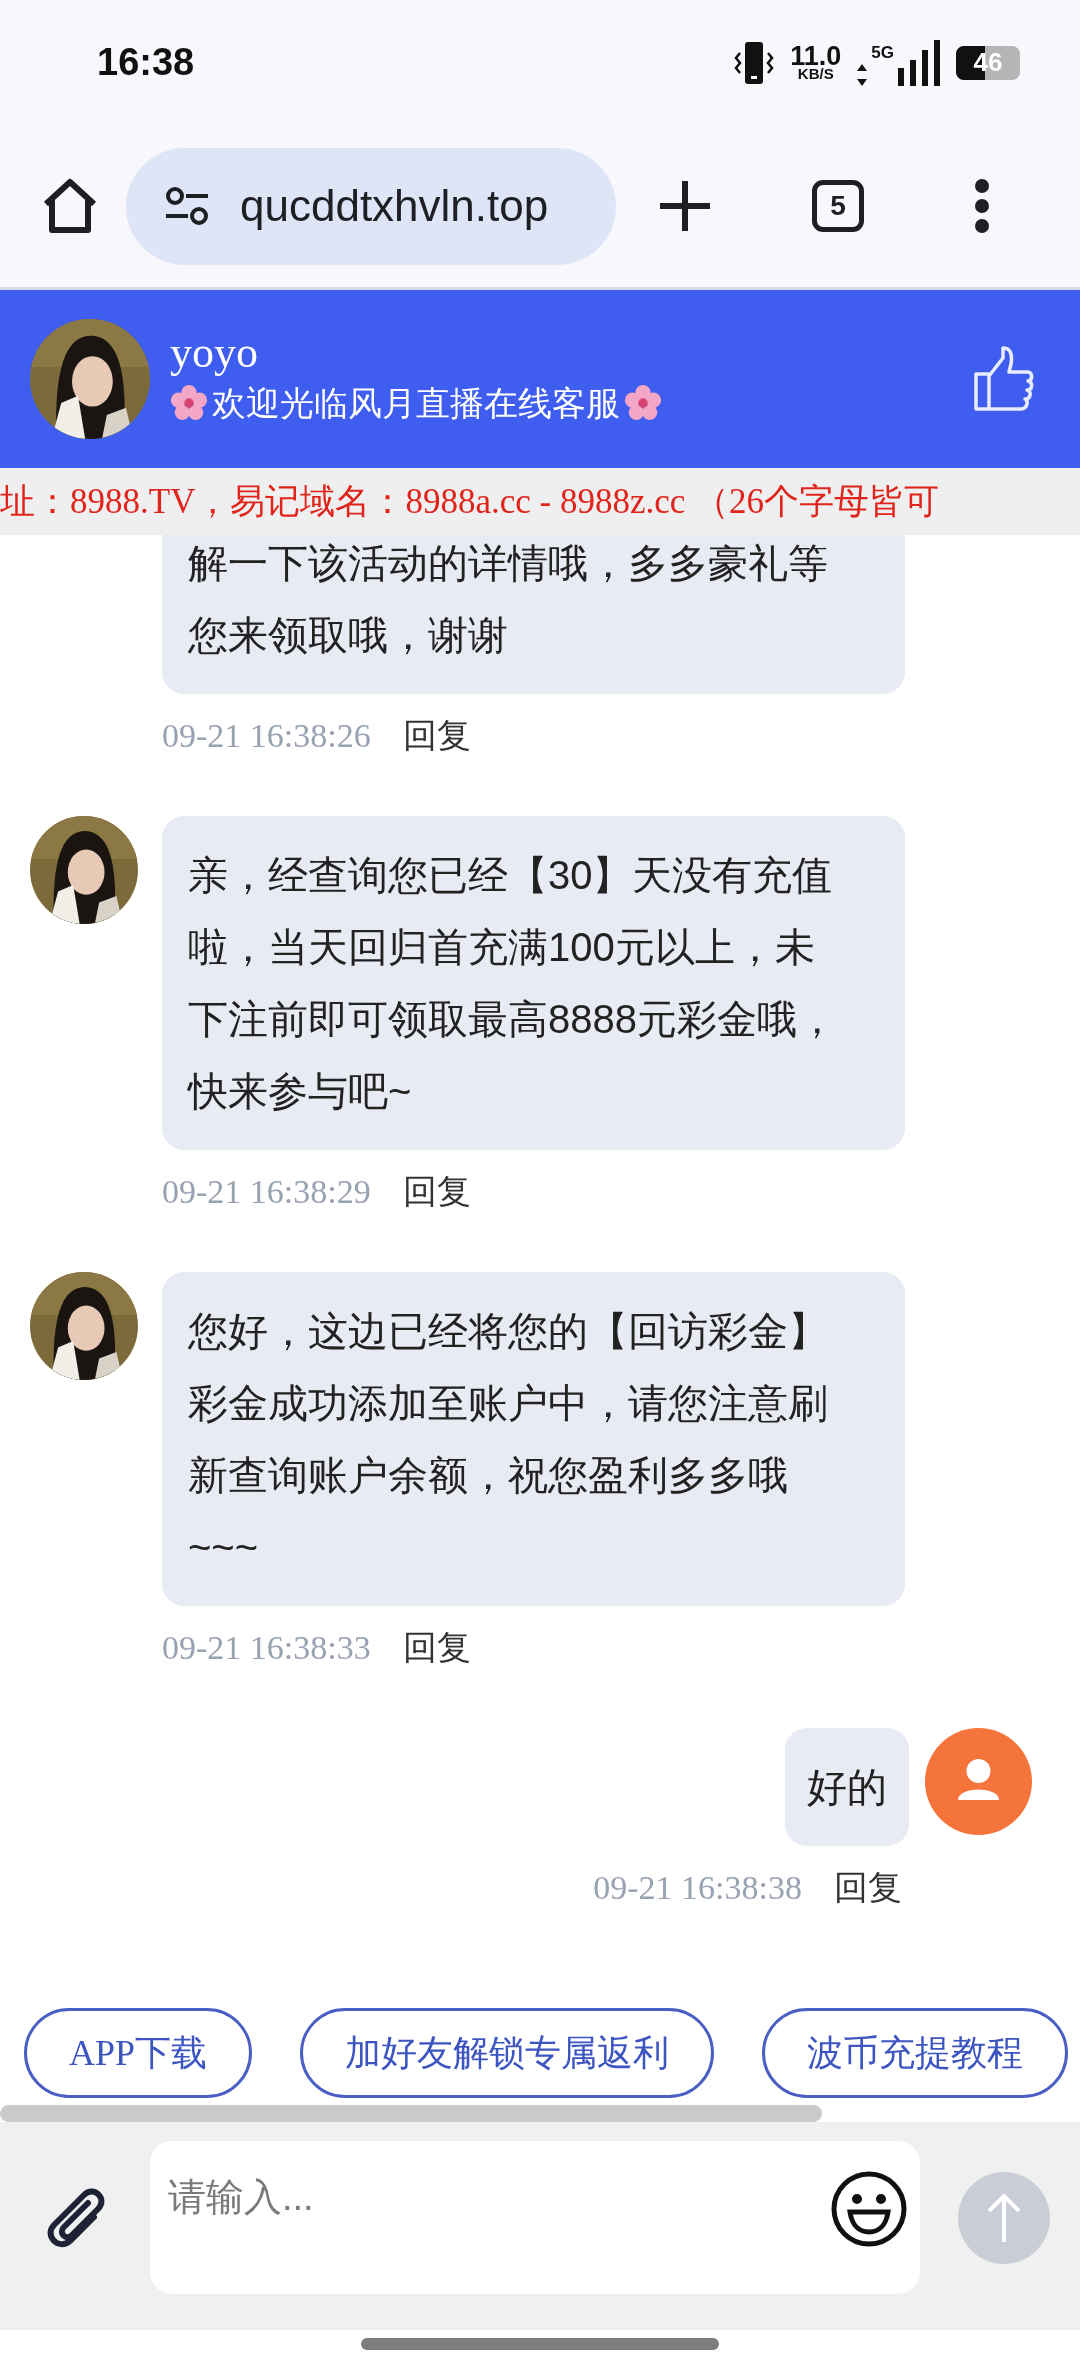 This screenshot has width=1080, height=2374. What do you see at coordinates (470, 502) in the screenshot?
I see `notice-ticker: 址：8988.TV，易记域名：8988a.cc - 8988z.cc （26个字母皆可` at bounding box center [470, 502].